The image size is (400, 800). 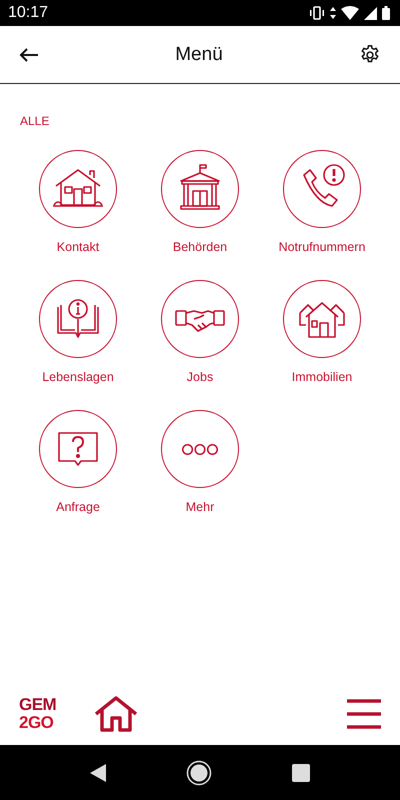 What do you see at coordinates (301, 773) in the screenshot?
I see `recents-icon` at bounding box center [301, 773].